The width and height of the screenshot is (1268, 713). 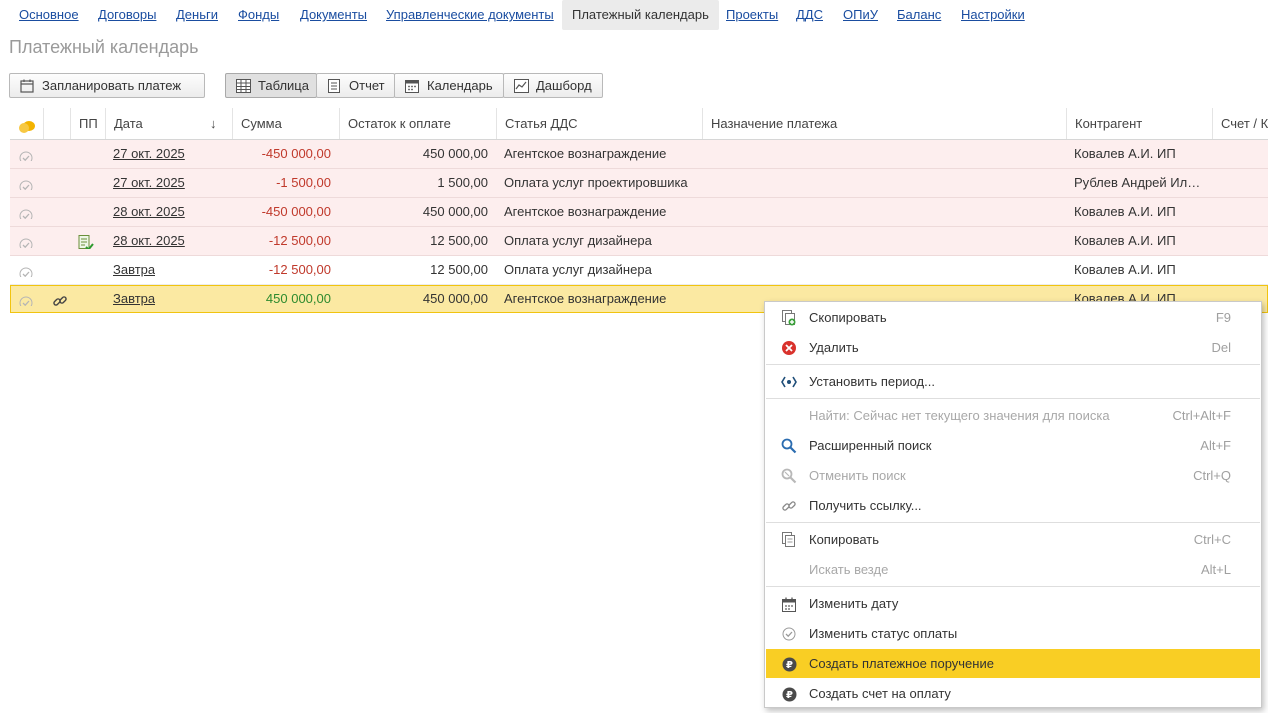 I want to click on view-report-button: Отчет, so click(x=355, y=85).